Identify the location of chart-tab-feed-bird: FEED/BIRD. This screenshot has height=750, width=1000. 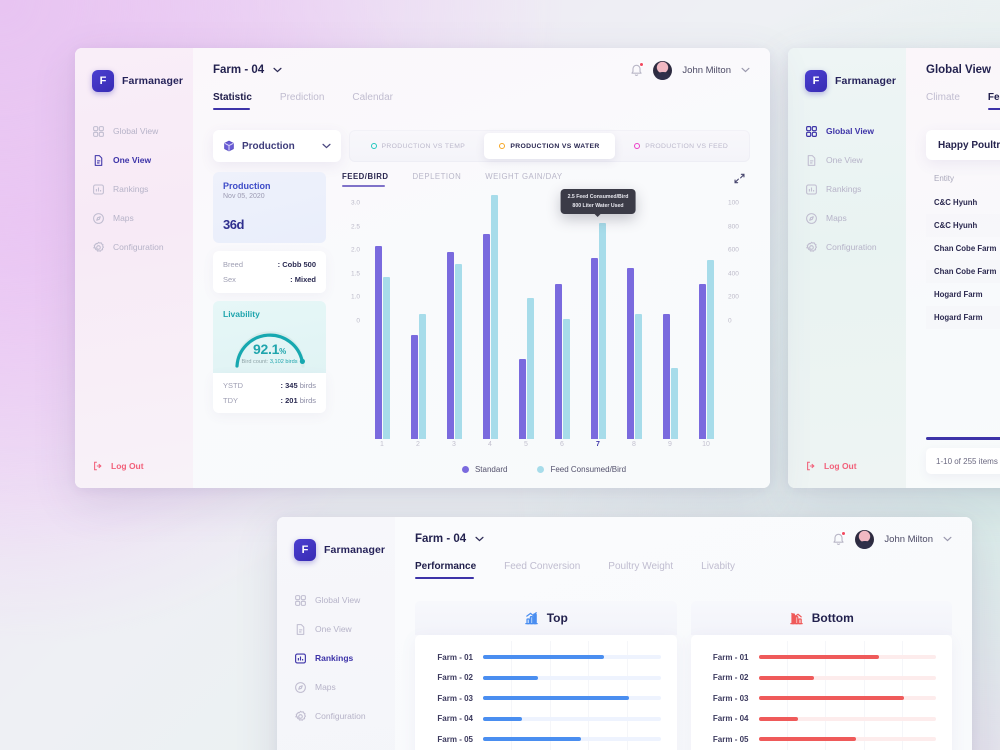
(365, 179).